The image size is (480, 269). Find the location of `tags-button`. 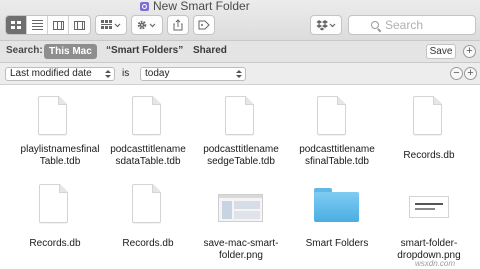

tags-button is located at coordinates (204, 25).